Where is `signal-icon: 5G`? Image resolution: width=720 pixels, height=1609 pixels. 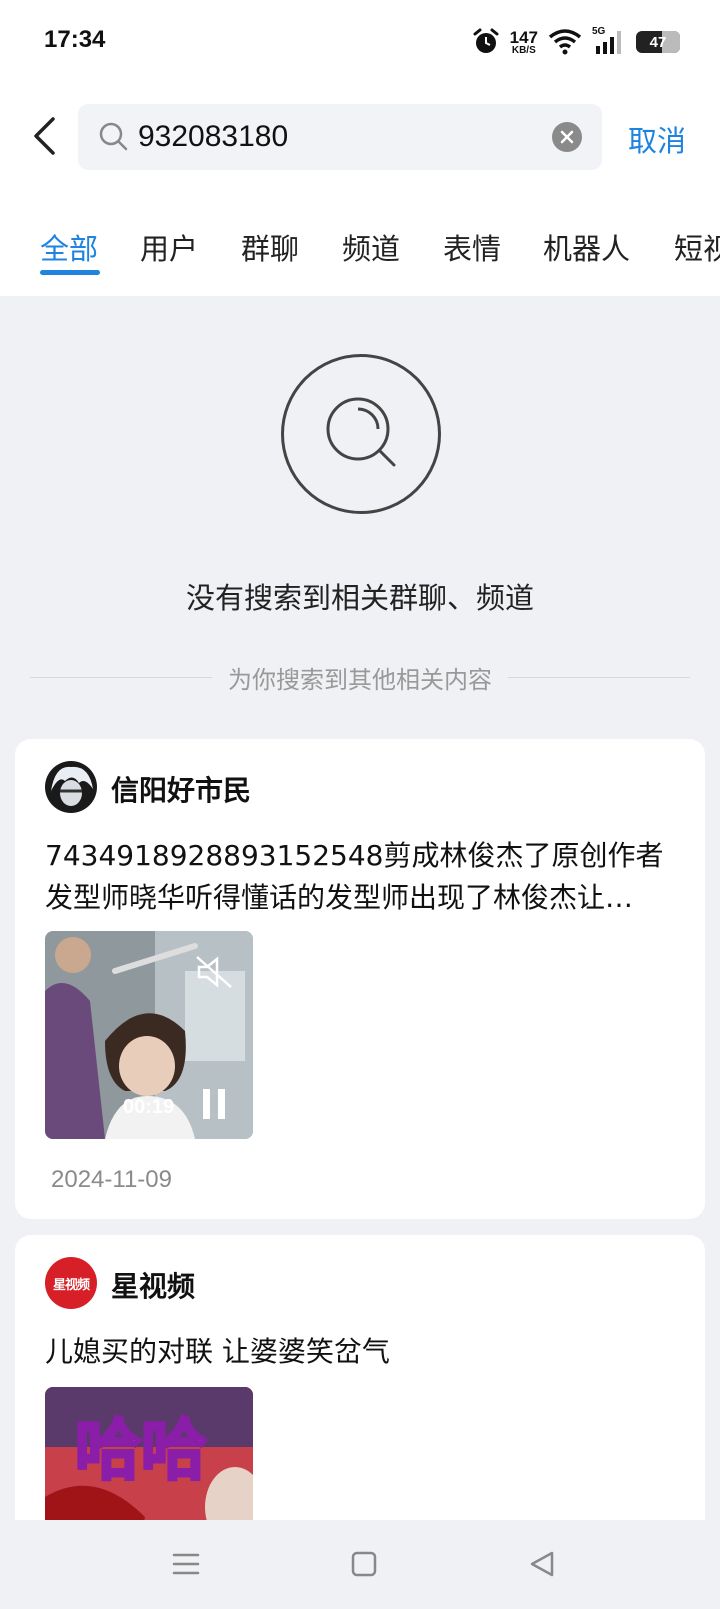 signal-icon: 5G is located at coordinates (609, 41).